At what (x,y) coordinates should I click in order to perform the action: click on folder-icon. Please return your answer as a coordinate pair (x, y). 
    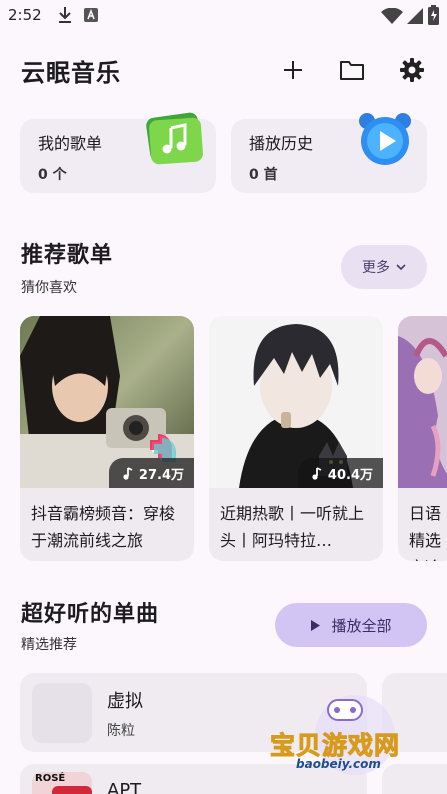
    Looking at the image, I should click on (352, 70).